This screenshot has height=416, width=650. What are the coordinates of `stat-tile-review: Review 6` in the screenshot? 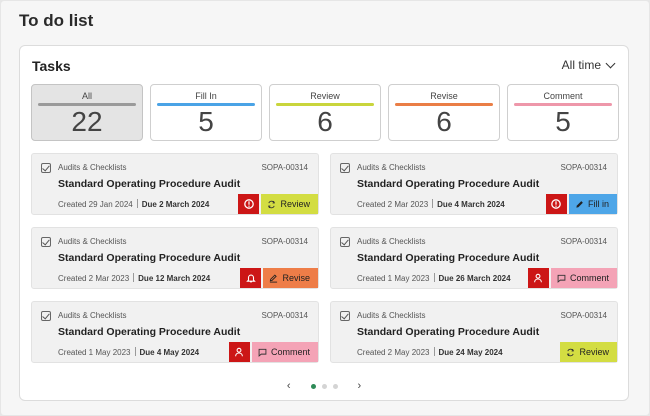 It's located at (325, 112).